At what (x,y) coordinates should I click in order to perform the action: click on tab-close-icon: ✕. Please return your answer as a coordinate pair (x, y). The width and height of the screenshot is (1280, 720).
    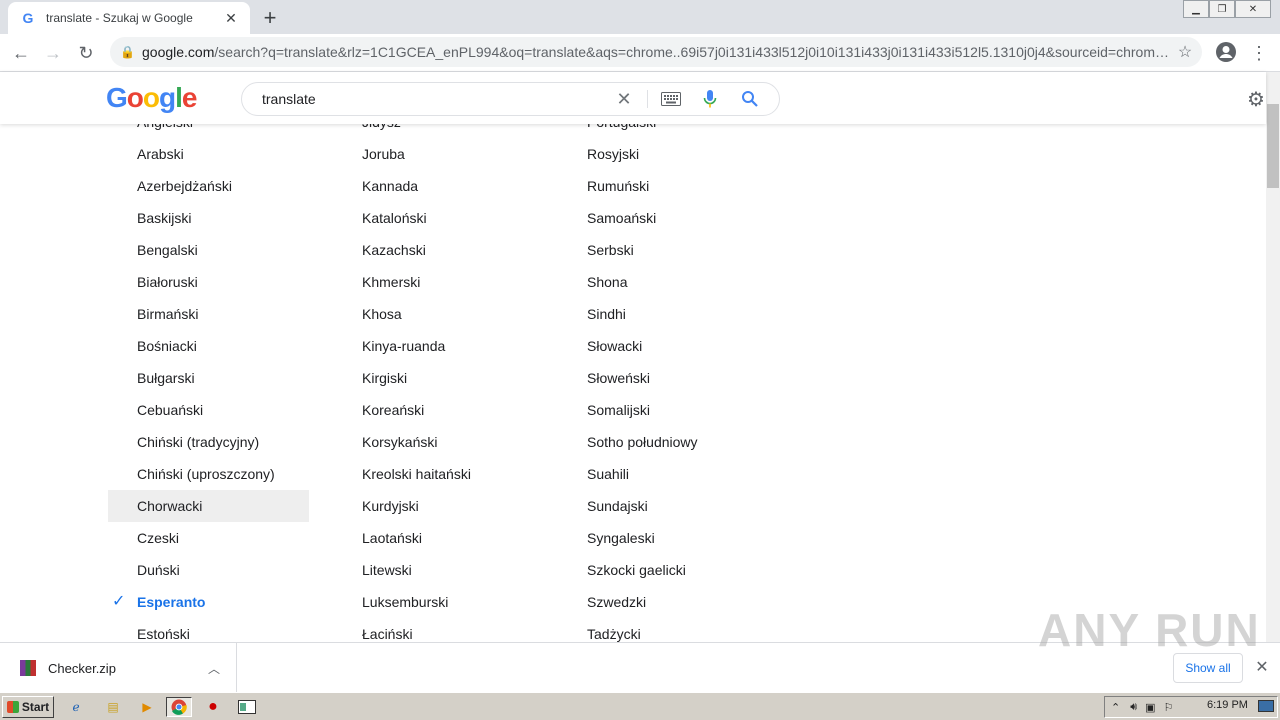
    Looking at the image, I should click on (231, 18).